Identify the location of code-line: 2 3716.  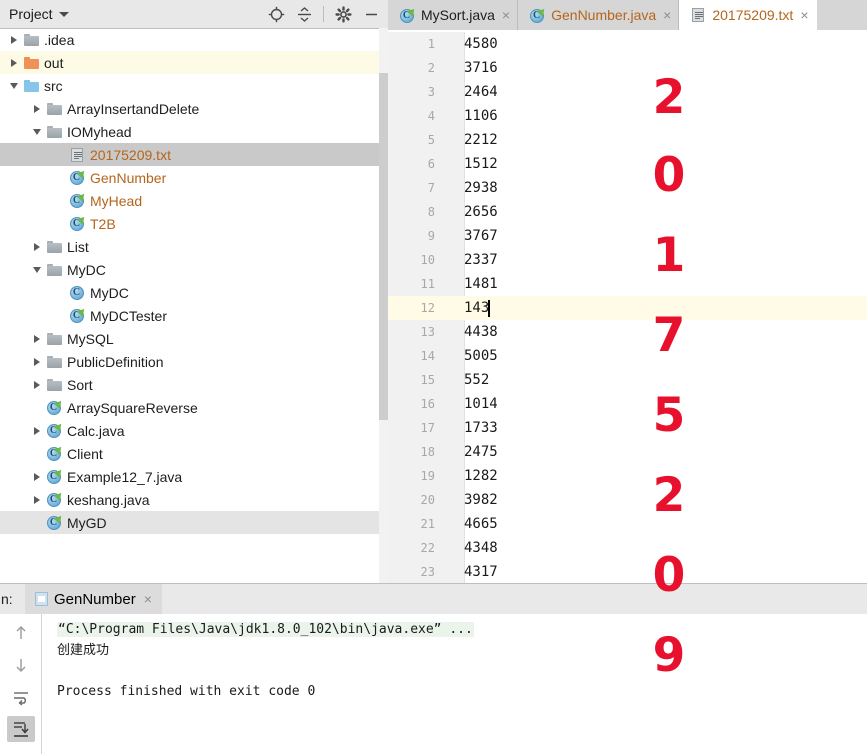
(627, 68).